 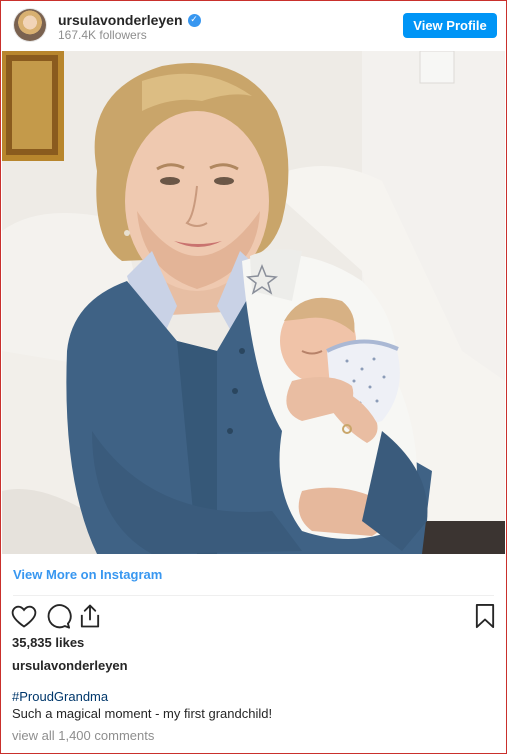 What do you see at coordinates (485, 616) in the screenshot?
I see `bookmark-icon` at bounding box center [485, 616].